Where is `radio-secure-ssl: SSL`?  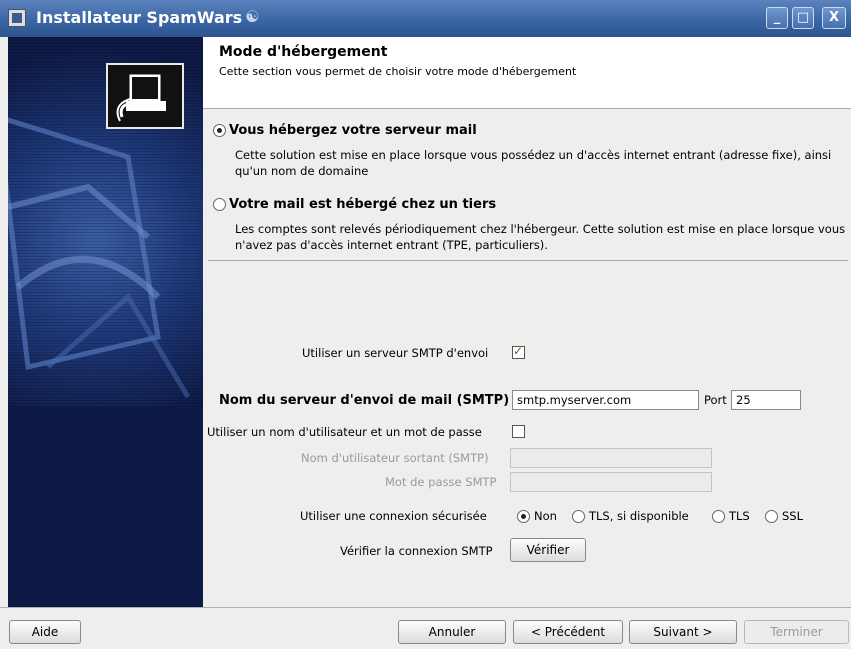 radio-secure-ssl: SSL is located at coordinates (784, 516).